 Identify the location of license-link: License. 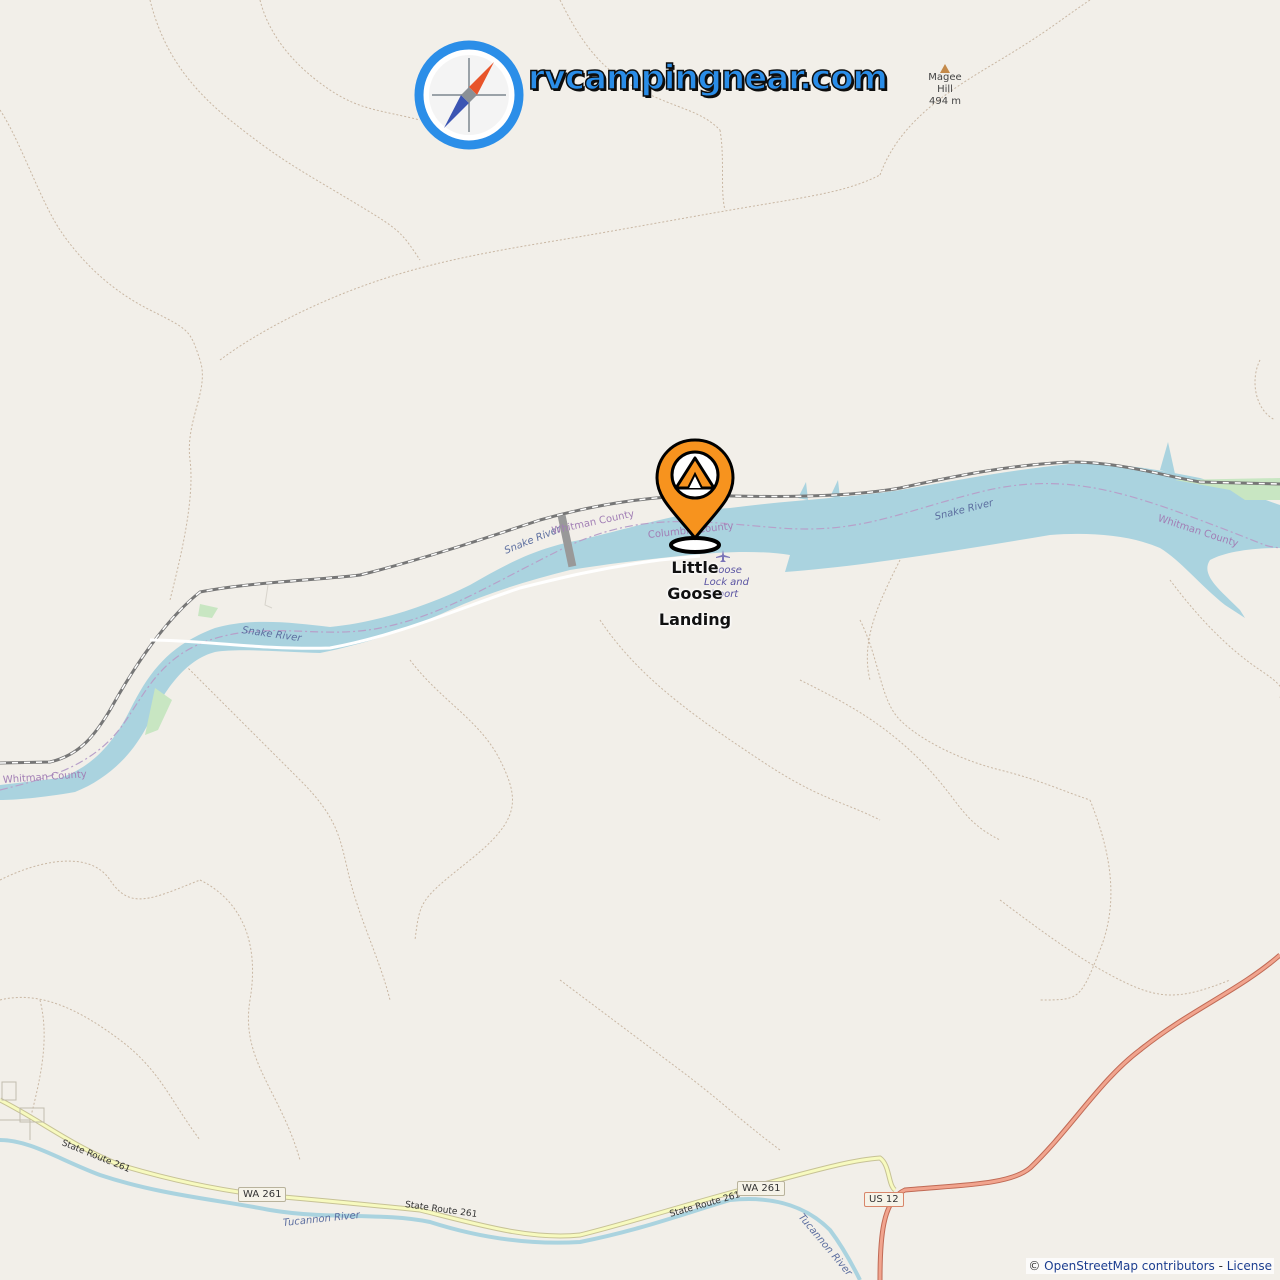
(1249, 1266).